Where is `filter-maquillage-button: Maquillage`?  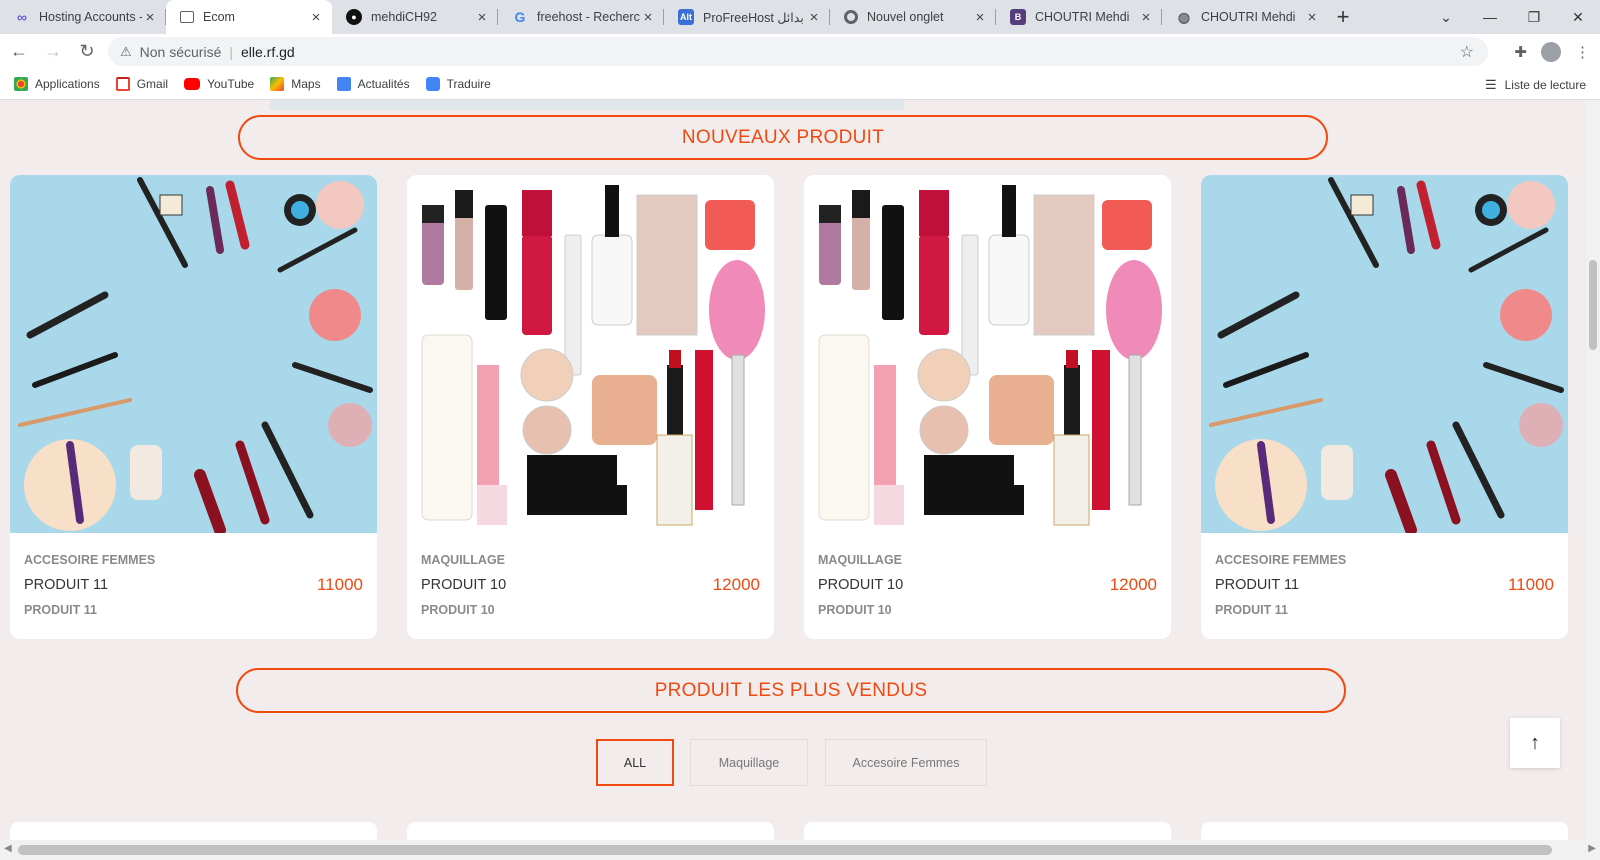
filter-maquillage-button: Maquillage is located at coordinates (749, 762).